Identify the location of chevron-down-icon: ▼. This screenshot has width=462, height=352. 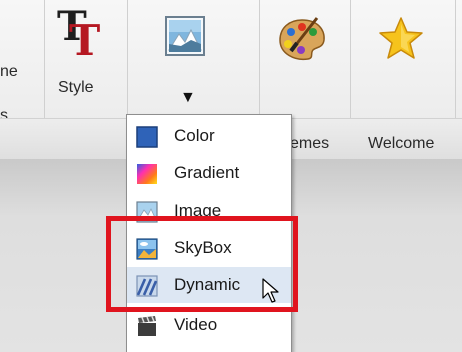
(188, 97).